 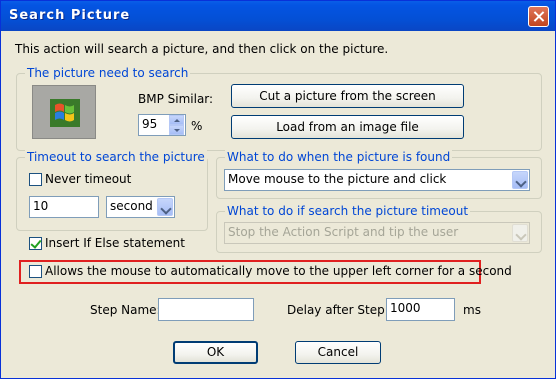 I want to click on never-timeout-checkbox, so click(x=35, y=179).